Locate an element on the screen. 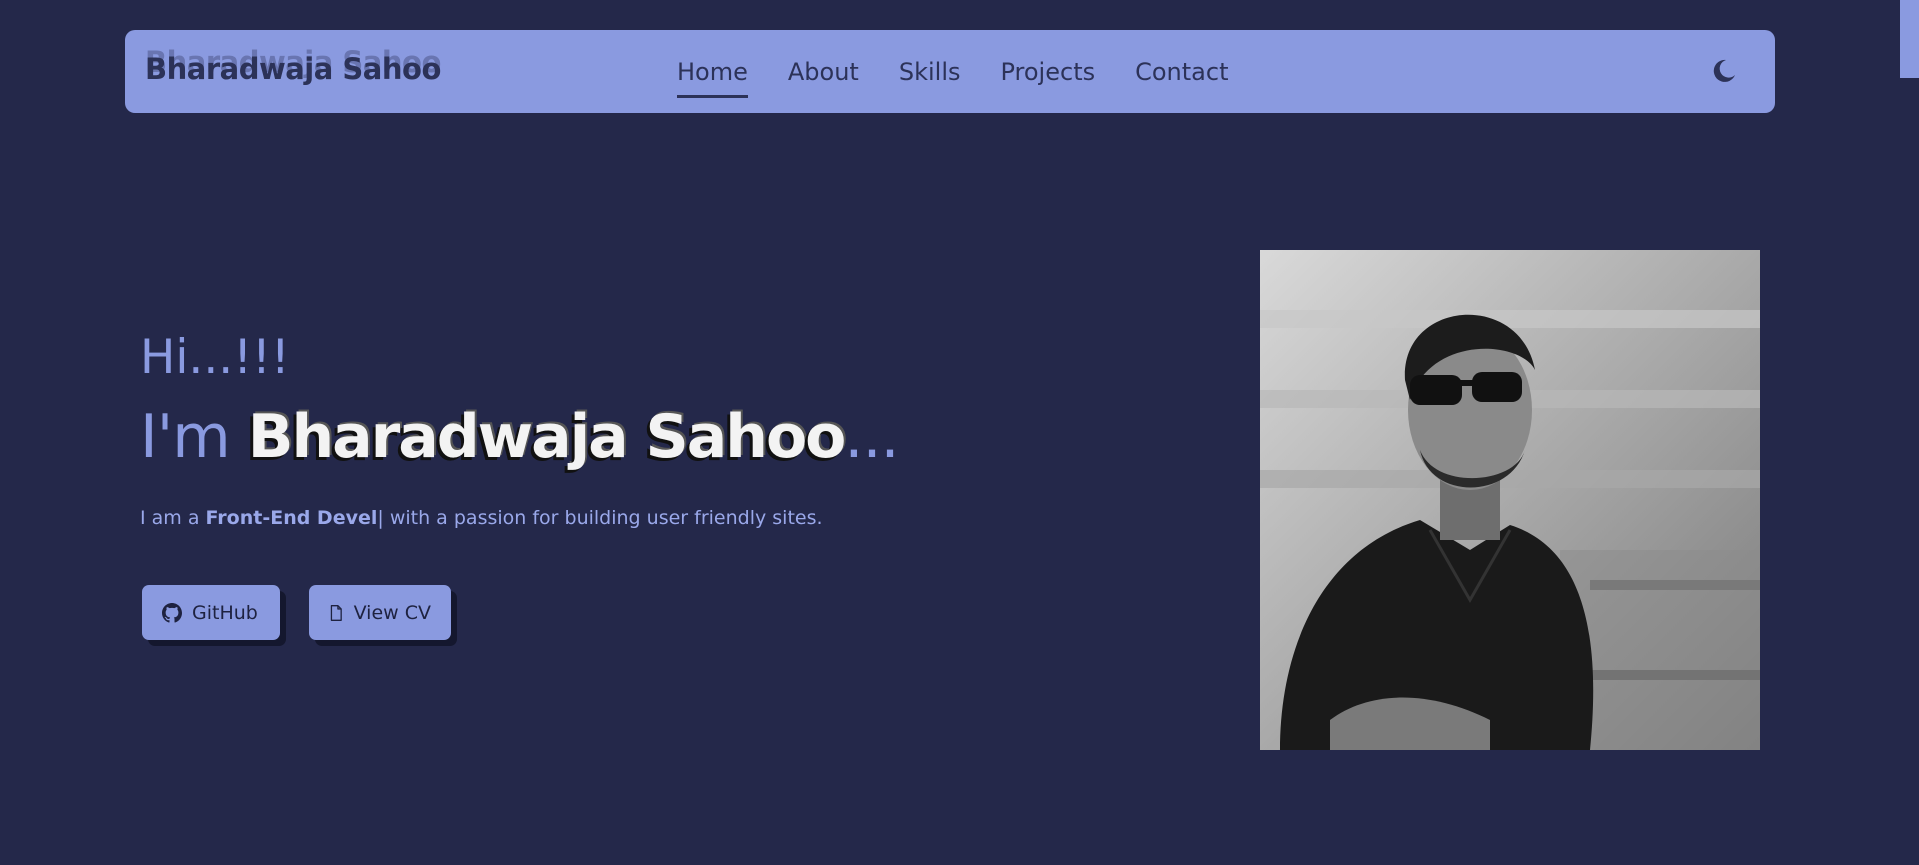  hero-prefix: I'm is located at coordinates (194, 437).